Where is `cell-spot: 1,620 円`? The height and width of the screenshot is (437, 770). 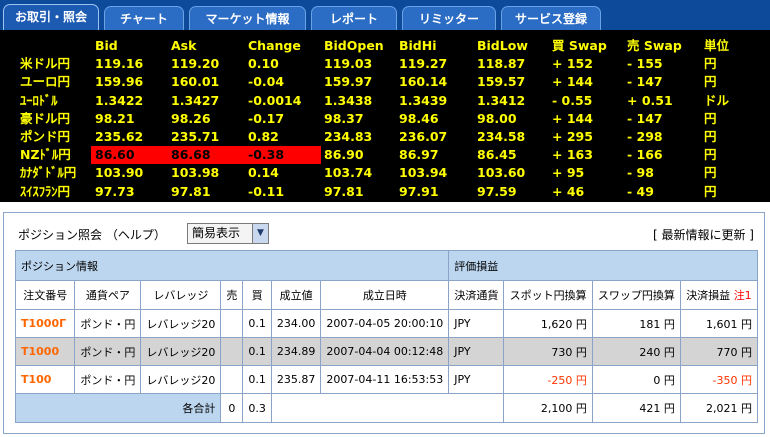
cell-spot: 1,620 円 is located at coordinates (548, 323).